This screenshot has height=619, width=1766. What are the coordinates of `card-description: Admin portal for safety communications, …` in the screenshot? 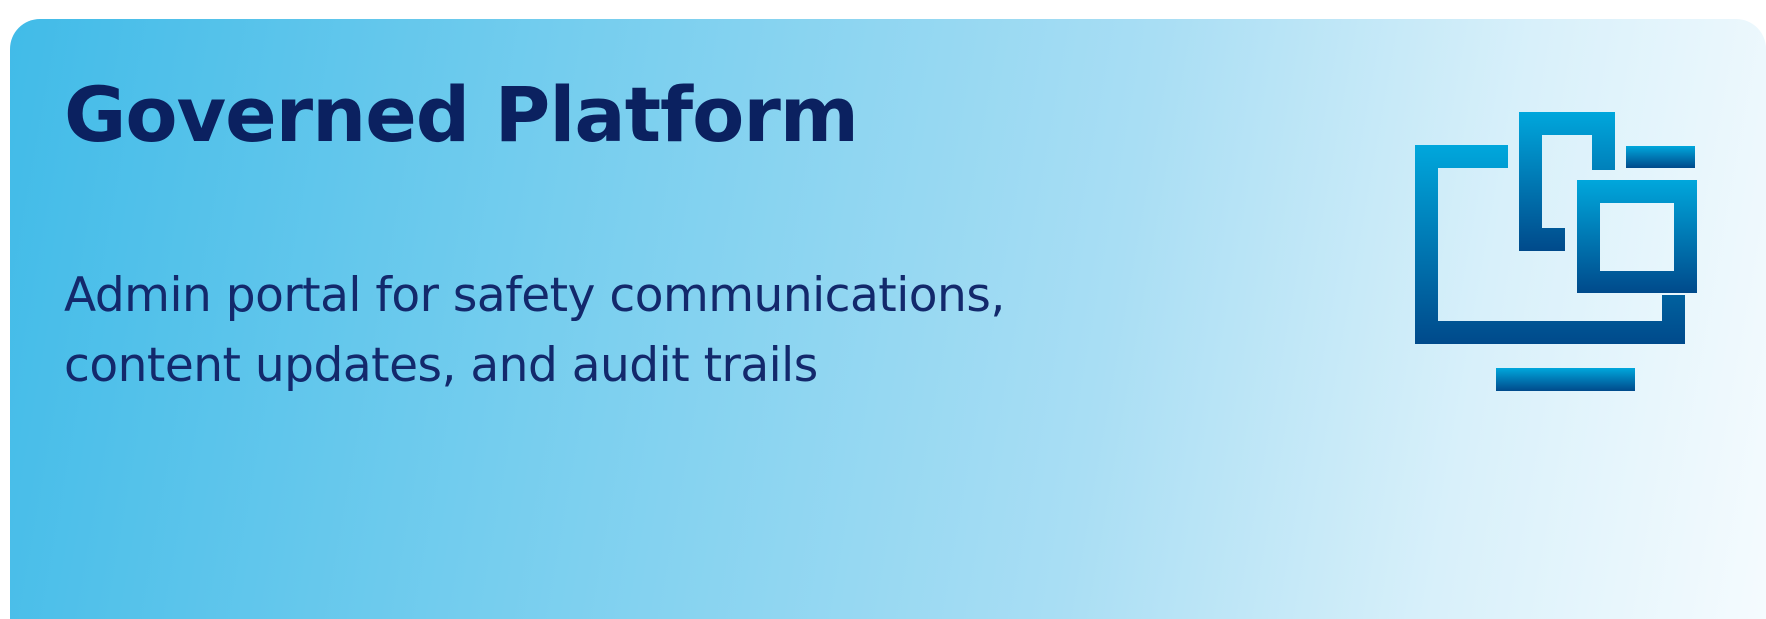 It's located at (534, 330).